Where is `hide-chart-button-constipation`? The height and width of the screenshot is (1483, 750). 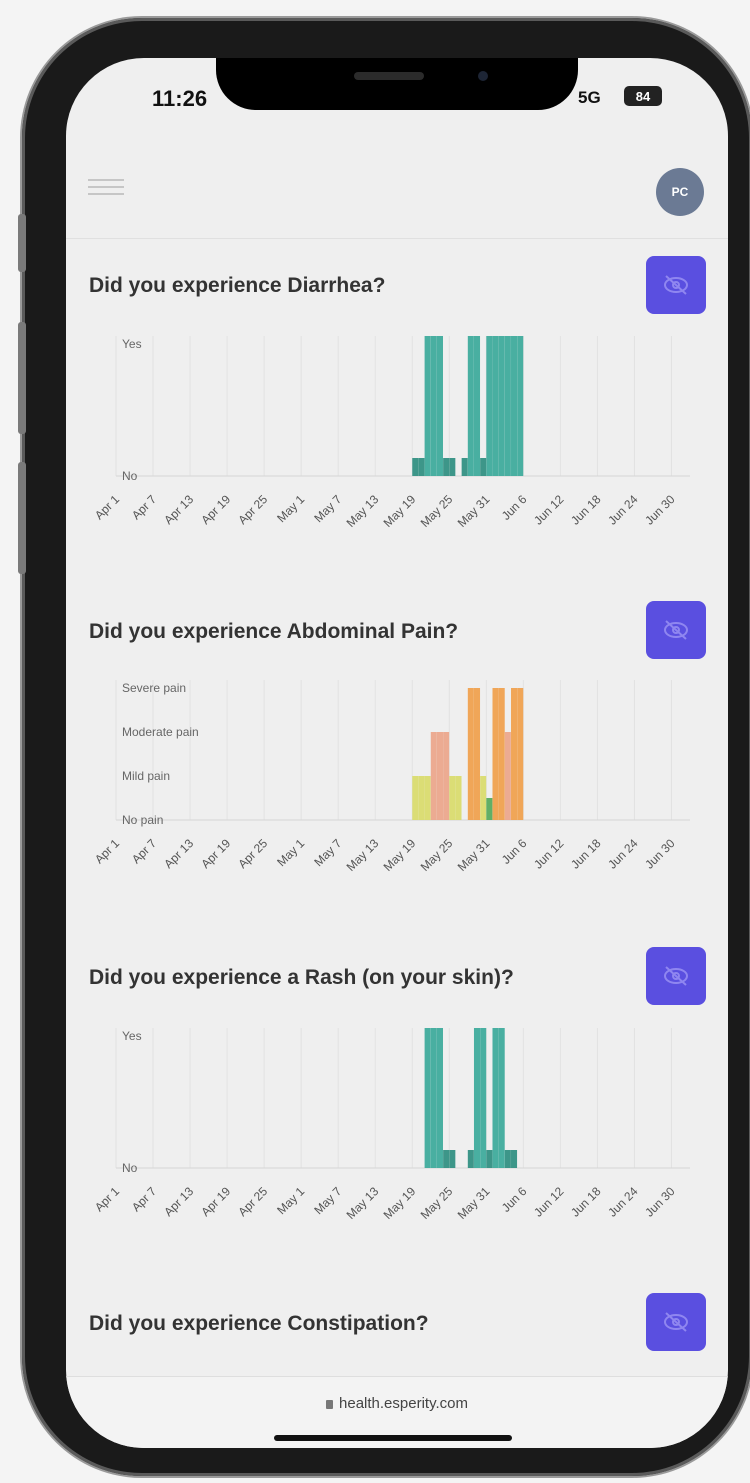
hide-chart-button-constipation is located at coordinates (676, 1322).